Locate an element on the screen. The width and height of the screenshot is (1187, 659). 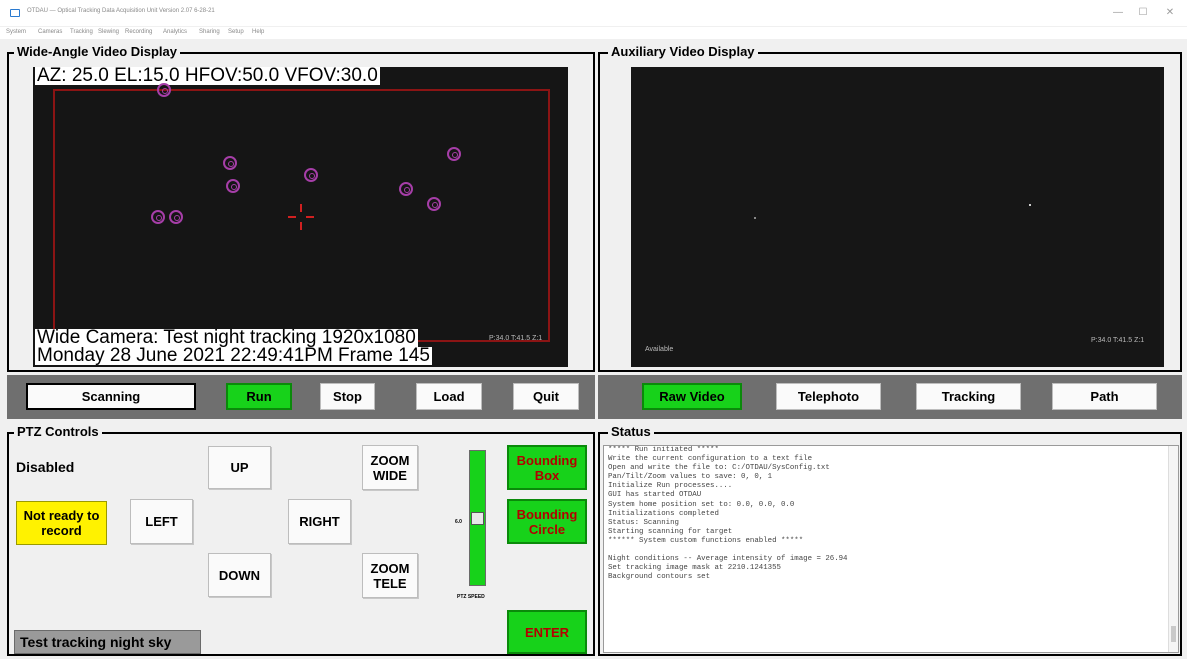
log-line: Set tracking image mask at 2210.1241355 is located at coordinates (694, 568).